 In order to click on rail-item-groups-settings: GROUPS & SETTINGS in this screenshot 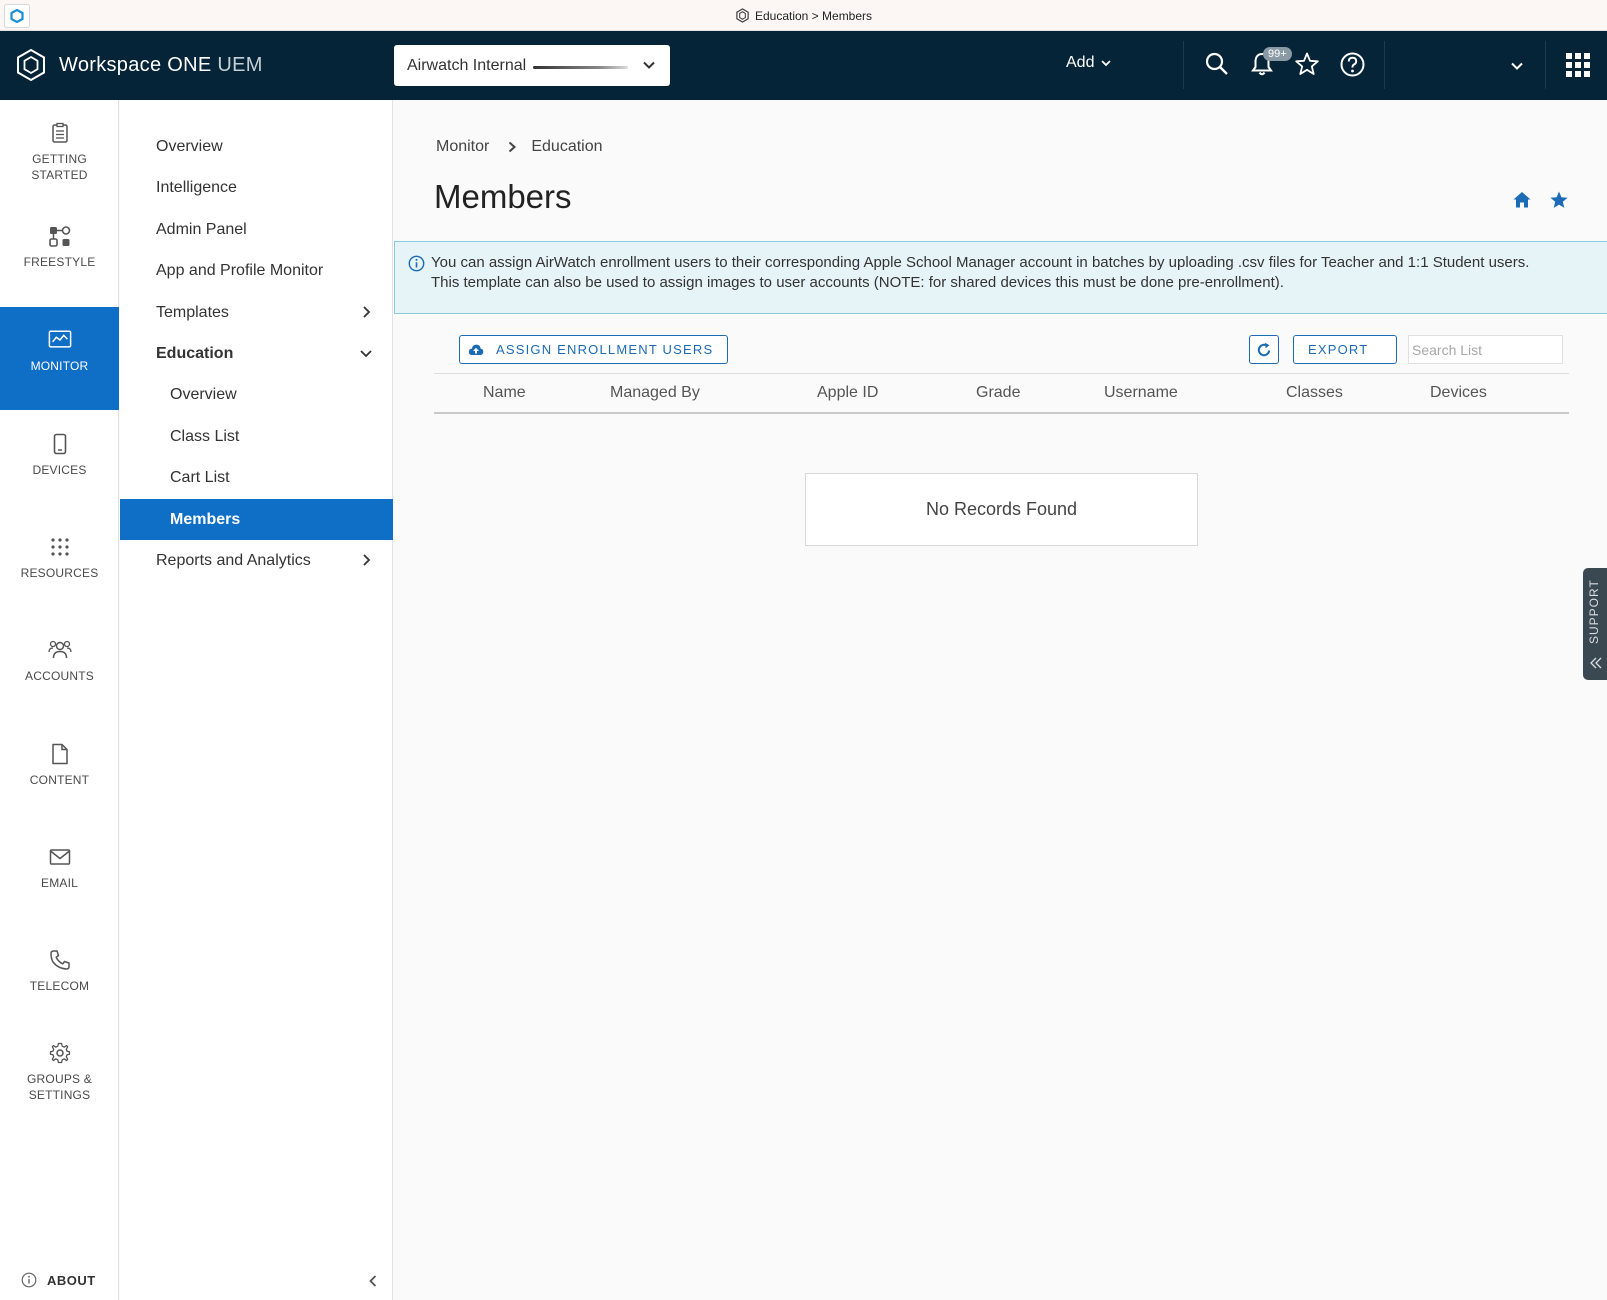, I will do `click(59, 1071)`.